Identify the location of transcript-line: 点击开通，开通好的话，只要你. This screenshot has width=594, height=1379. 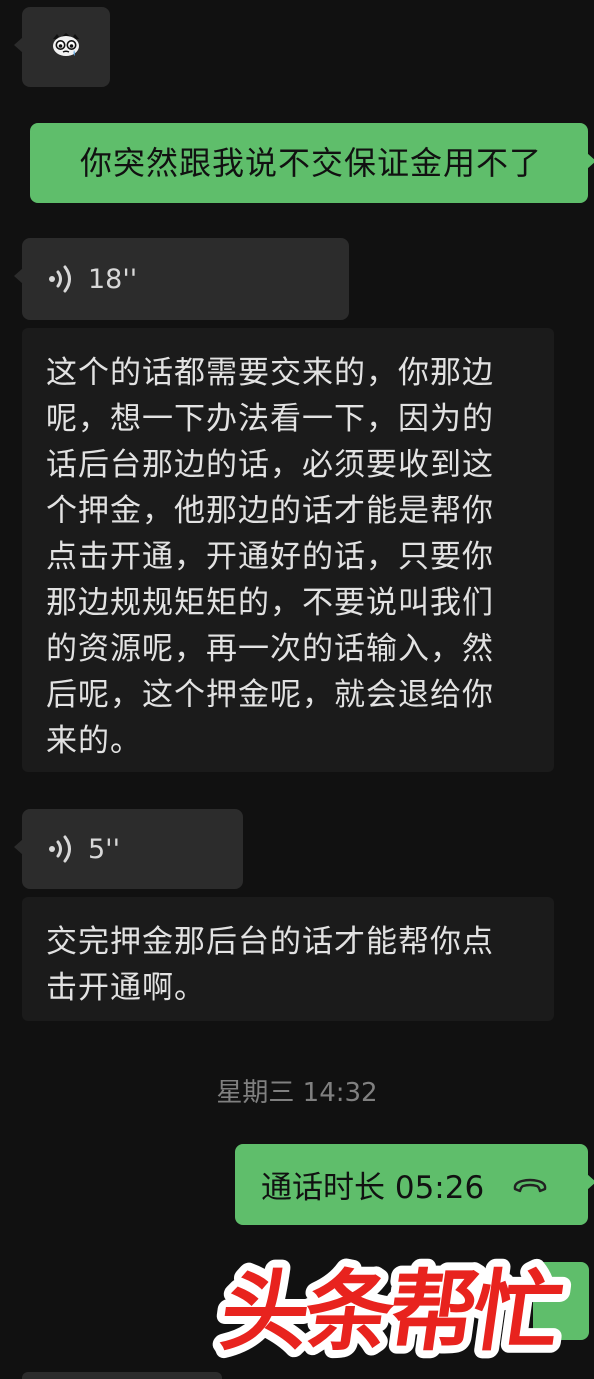
(270, 557).